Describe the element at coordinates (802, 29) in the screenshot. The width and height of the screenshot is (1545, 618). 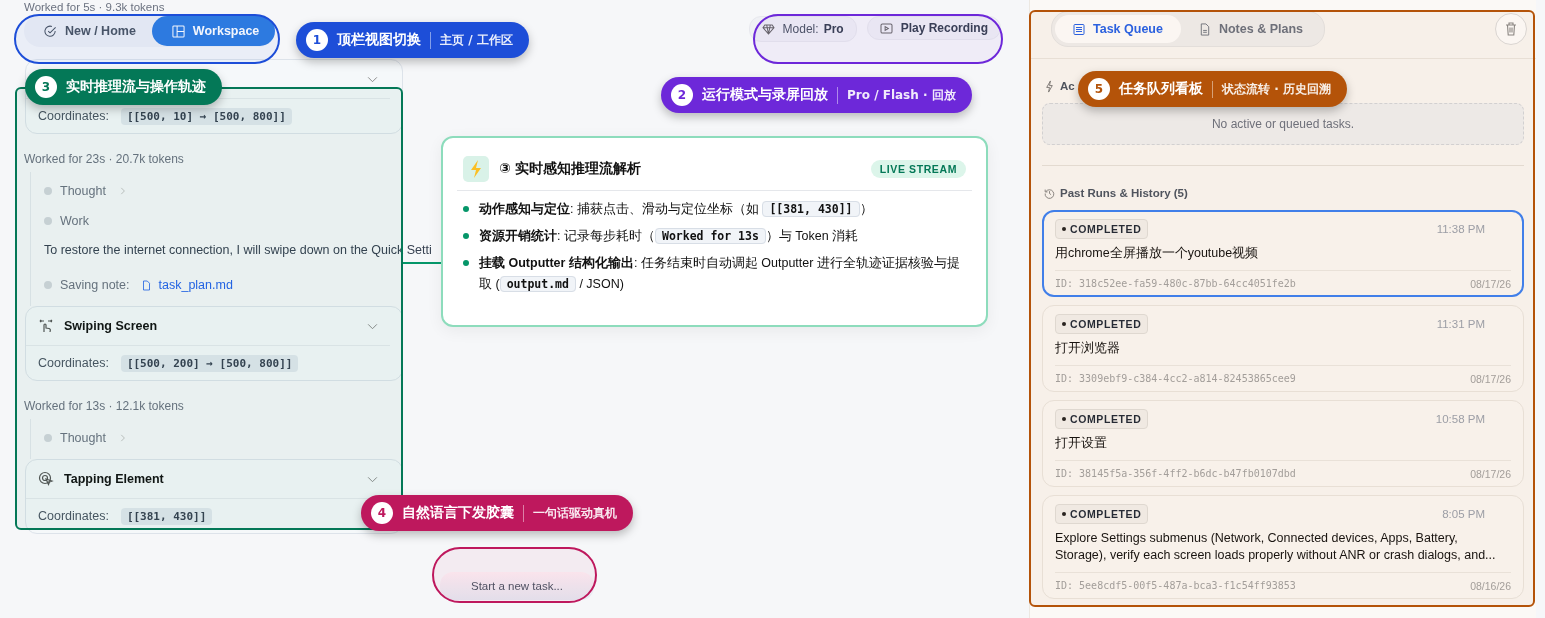
I see `model-selector: Model: Pro` at that location.